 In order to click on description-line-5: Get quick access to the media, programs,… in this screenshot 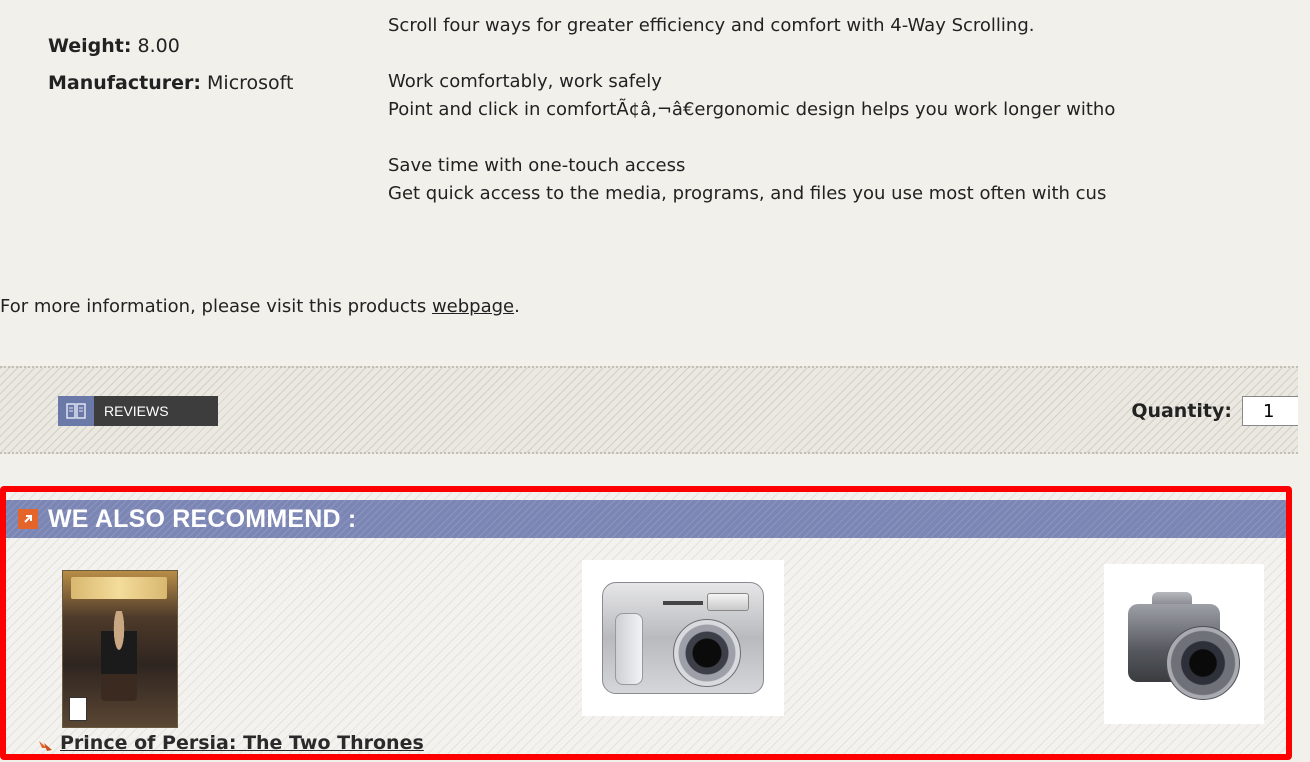, I will do `click(747, 193)`.